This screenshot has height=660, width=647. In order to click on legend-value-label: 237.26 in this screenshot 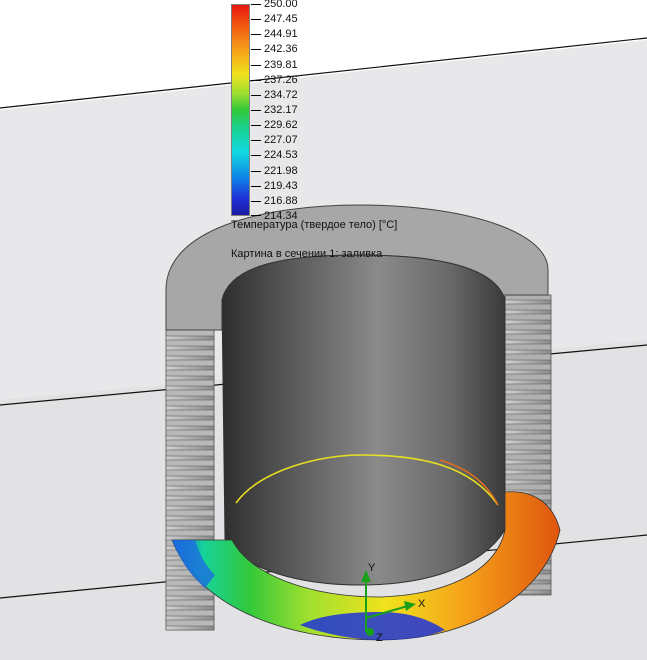, I will do `click(281, 80)`.